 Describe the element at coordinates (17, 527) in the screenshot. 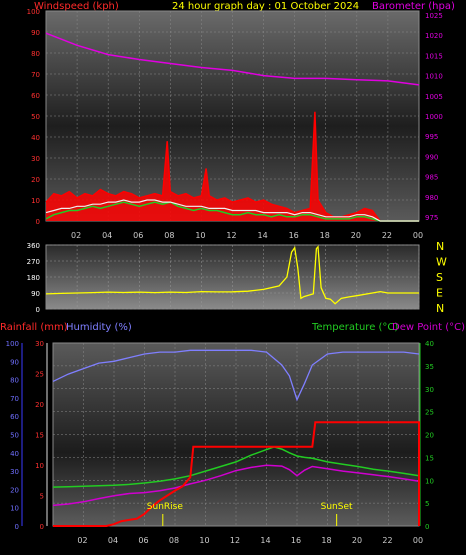

I see `humidity-tick-label: 0` at that location.